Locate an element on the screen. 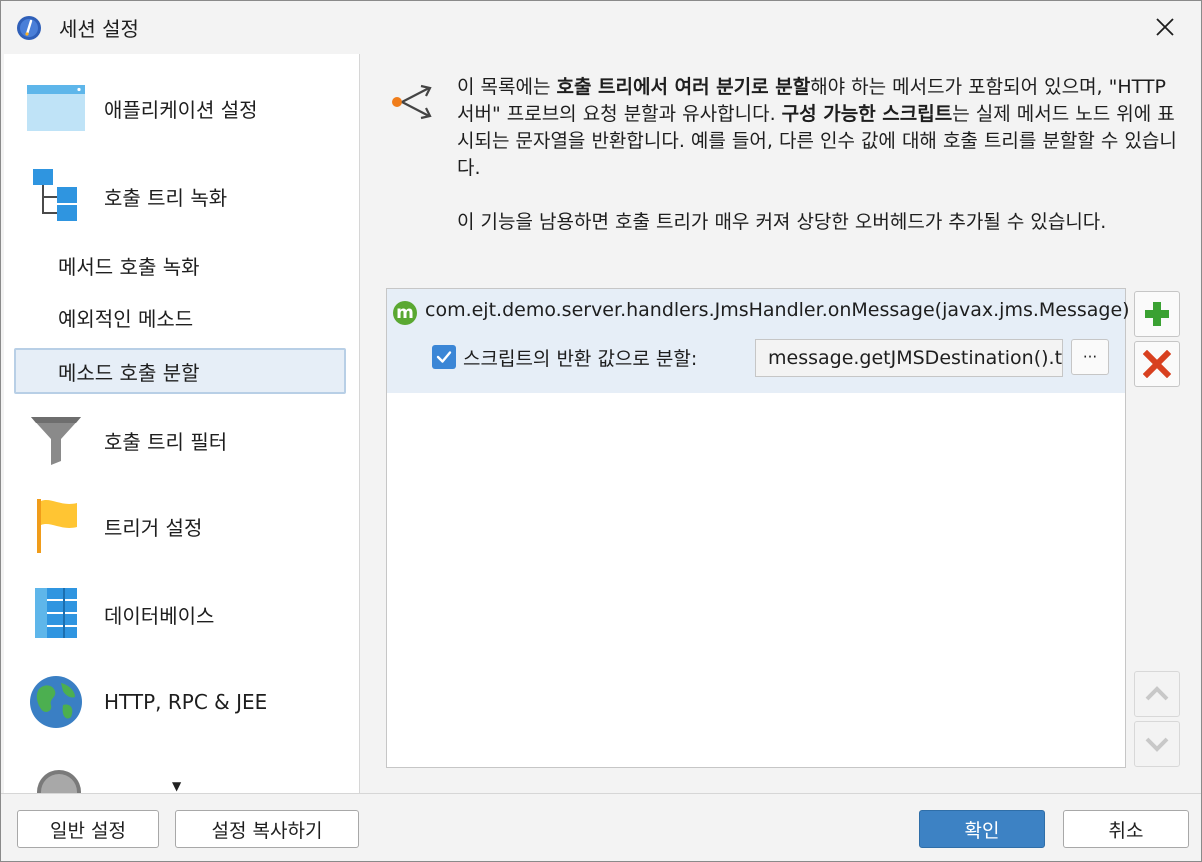  dialog-footer: 일반 설정 설정 복사하기 확인 취소 is located at coordinates (601, 827).